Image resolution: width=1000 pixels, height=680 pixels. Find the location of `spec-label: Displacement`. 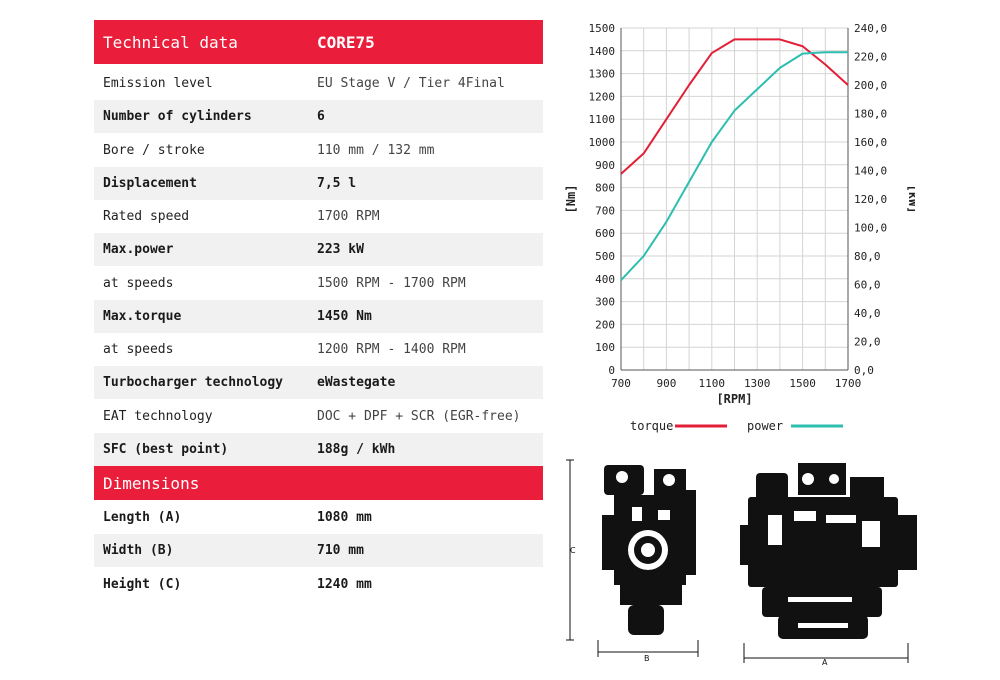

spec-label: Displacement is located at coordinates (150, 183).